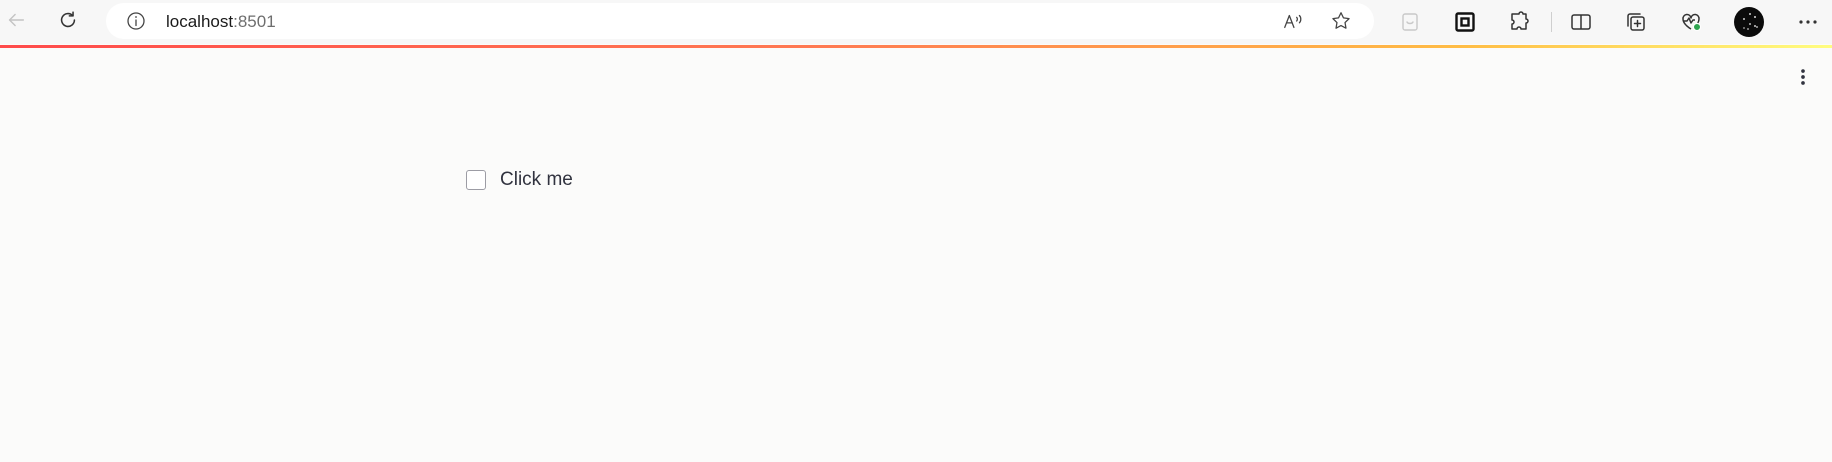 This screenshot has width=1832, height=462. Describe the element at coordinates (536, 180) in the screenshot. I see `checkbox-label: Click me` at that location.